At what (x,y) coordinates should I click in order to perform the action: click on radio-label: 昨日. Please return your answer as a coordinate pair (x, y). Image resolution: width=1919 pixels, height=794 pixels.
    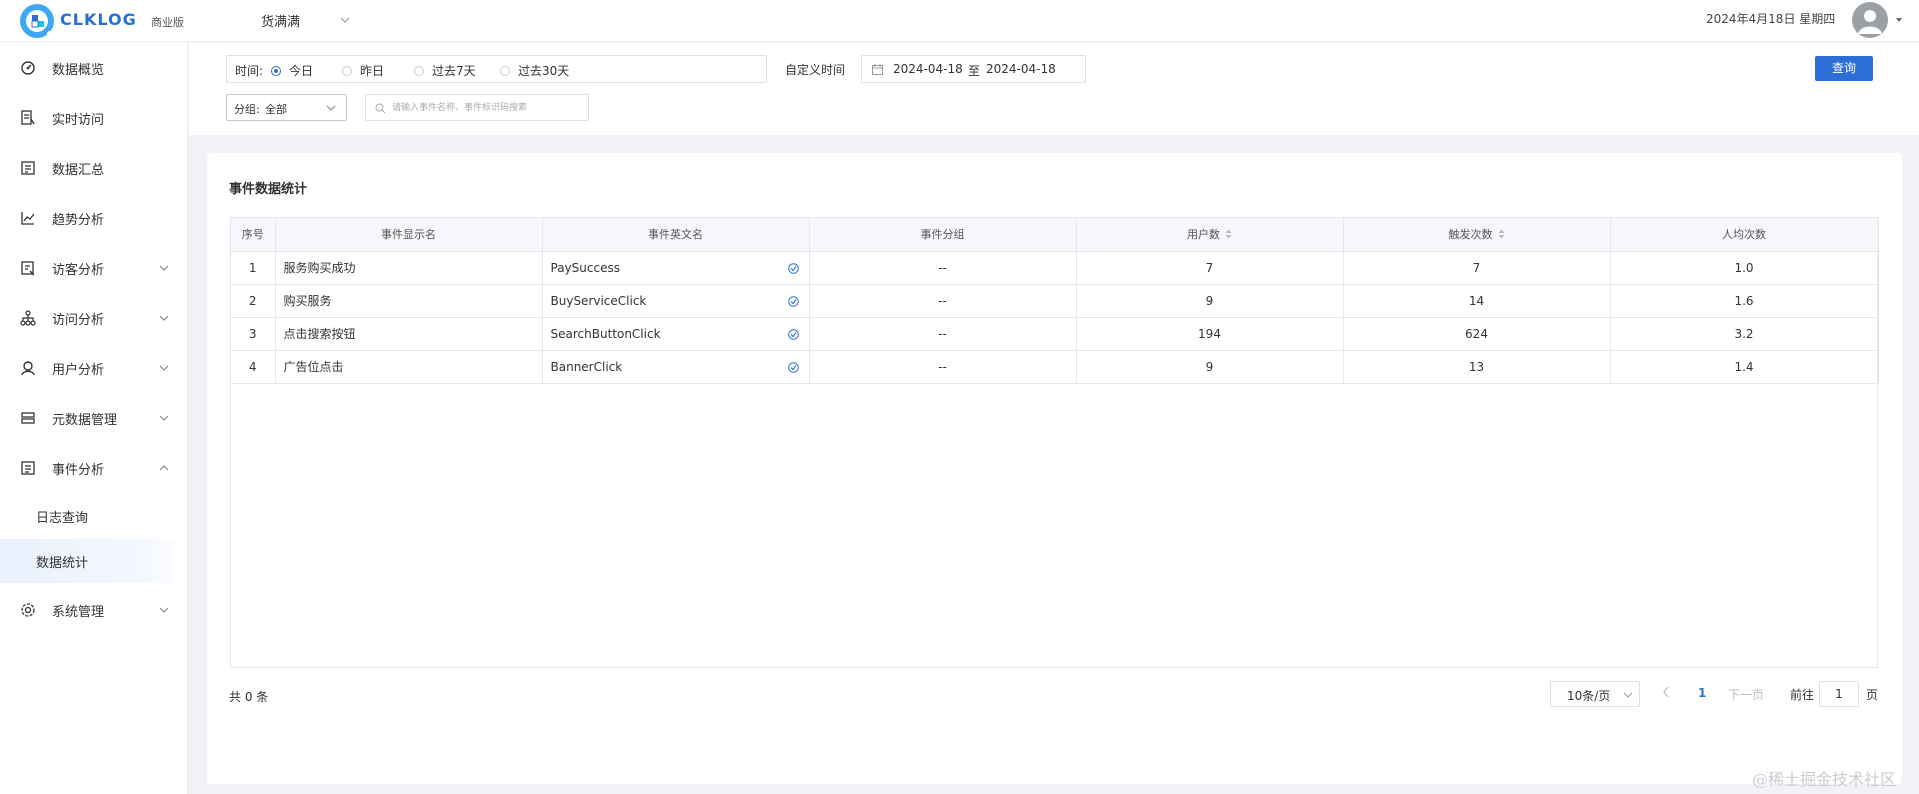
    Looking at the image, I should click on (372, 71).